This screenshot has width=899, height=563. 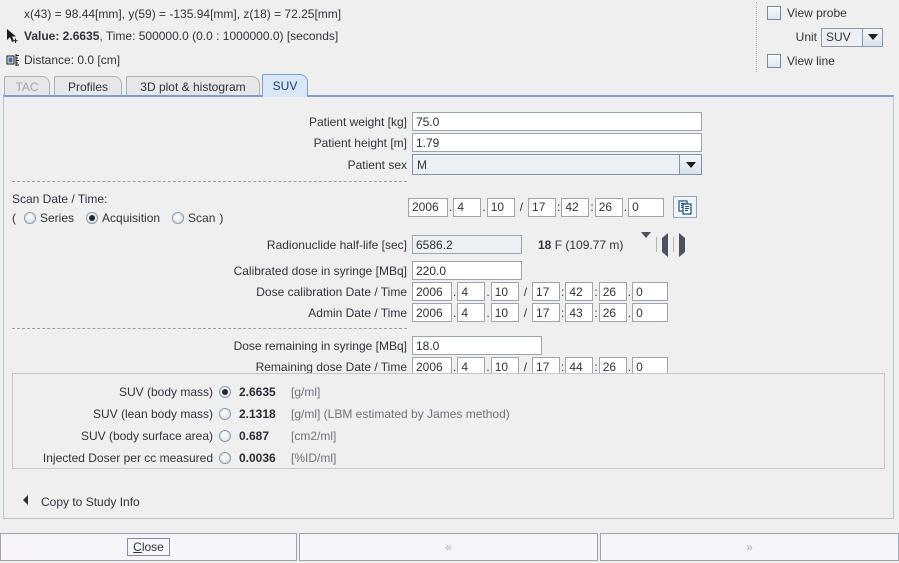 What do you see at coordinates (225, 392) in the screenshot?
I see `result-radio-body-mass` at bounding box center [225, 392].